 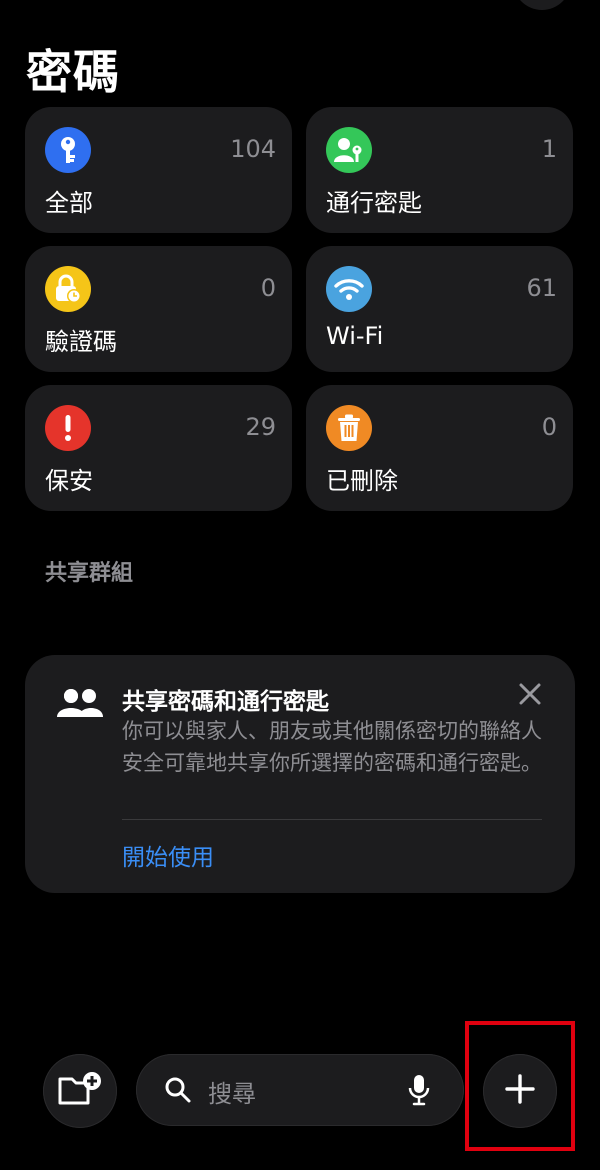 I want to click on category-count: 1, so click(x=549, y=149).